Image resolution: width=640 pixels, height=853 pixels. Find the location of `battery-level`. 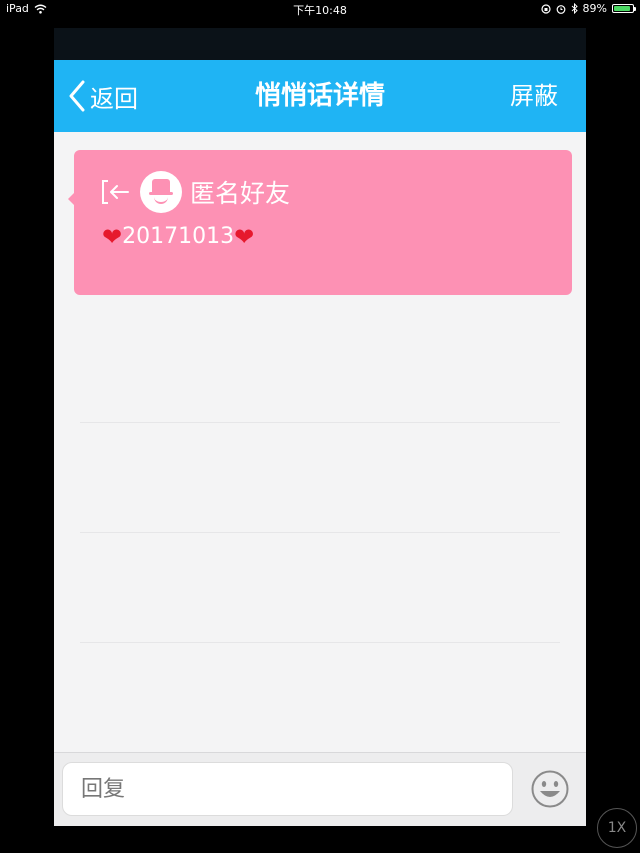

battery-level is located at coordinates (622, 8).